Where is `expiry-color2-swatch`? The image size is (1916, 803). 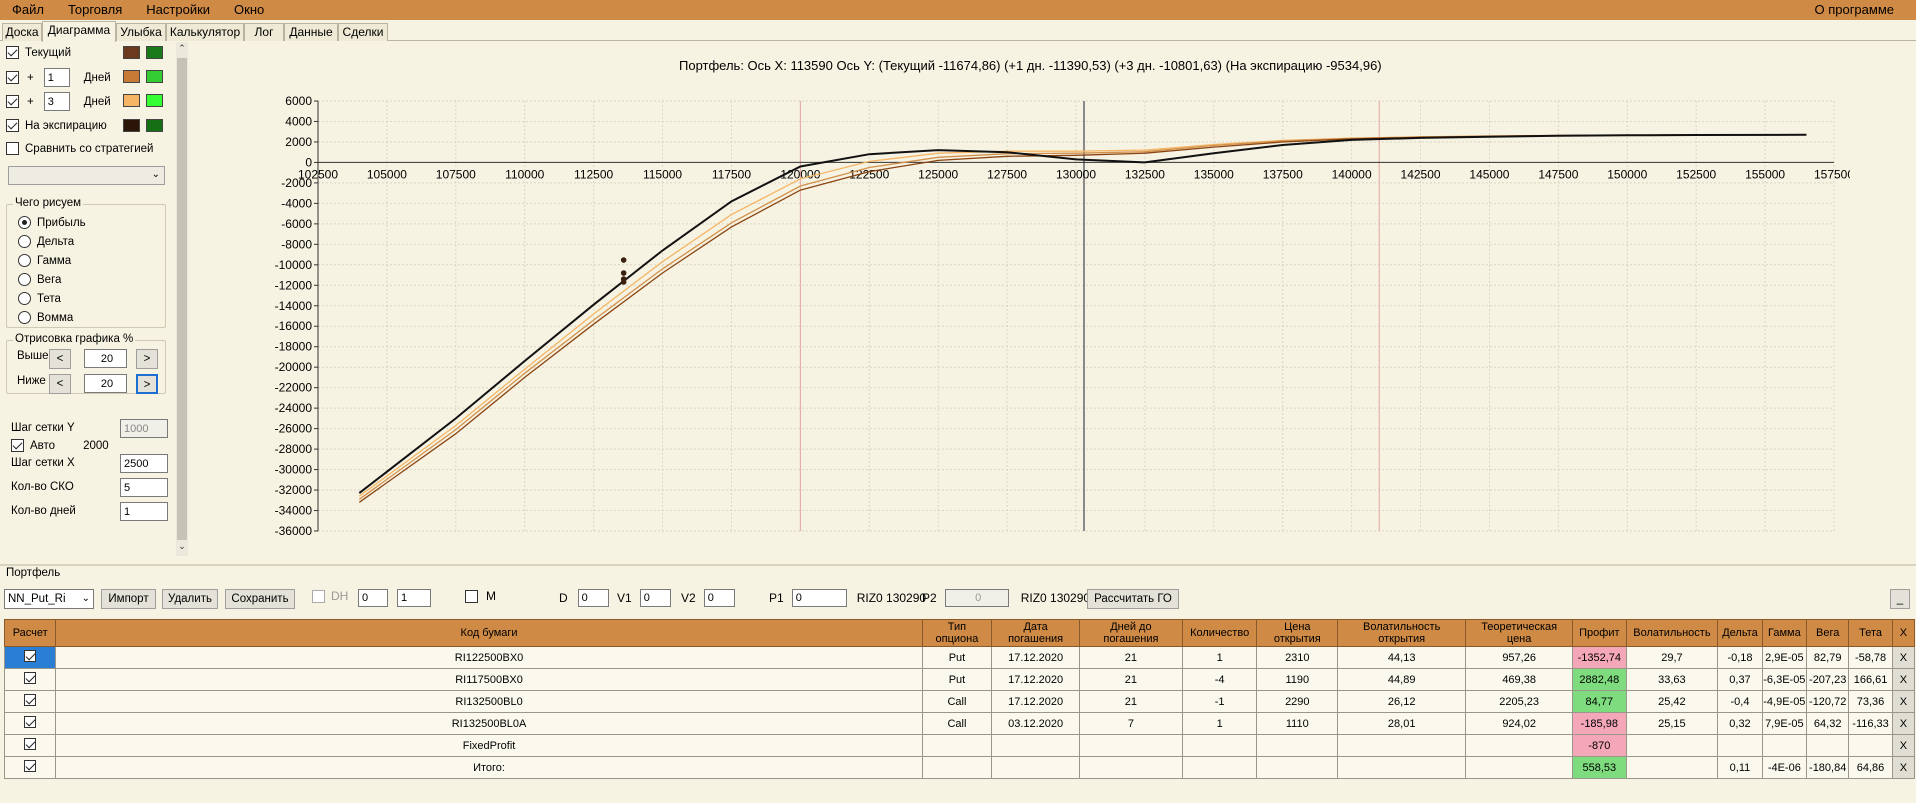 expiry-color2-swatch is located at coordinates (154, 125).